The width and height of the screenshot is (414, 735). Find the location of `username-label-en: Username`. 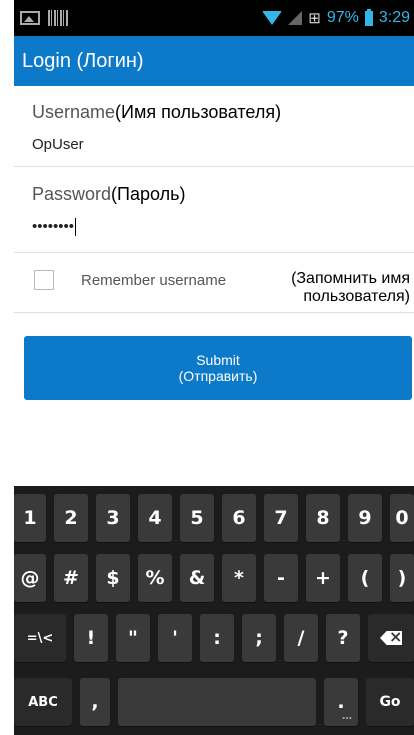

username-label-en: Username is located at coordinates (74, 112).